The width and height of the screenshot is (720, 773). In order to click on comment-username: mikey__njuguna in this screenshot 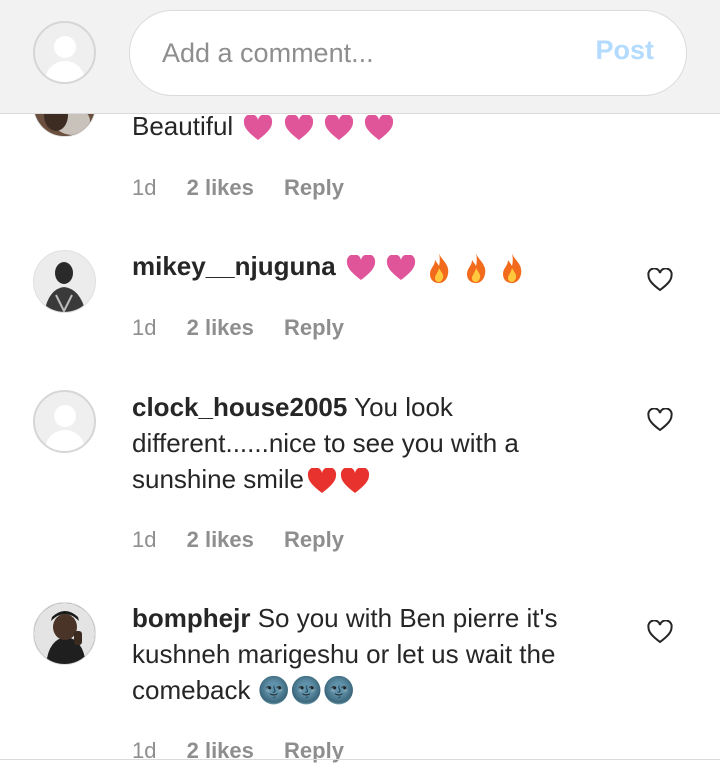, I will do `click(234, 266)`.